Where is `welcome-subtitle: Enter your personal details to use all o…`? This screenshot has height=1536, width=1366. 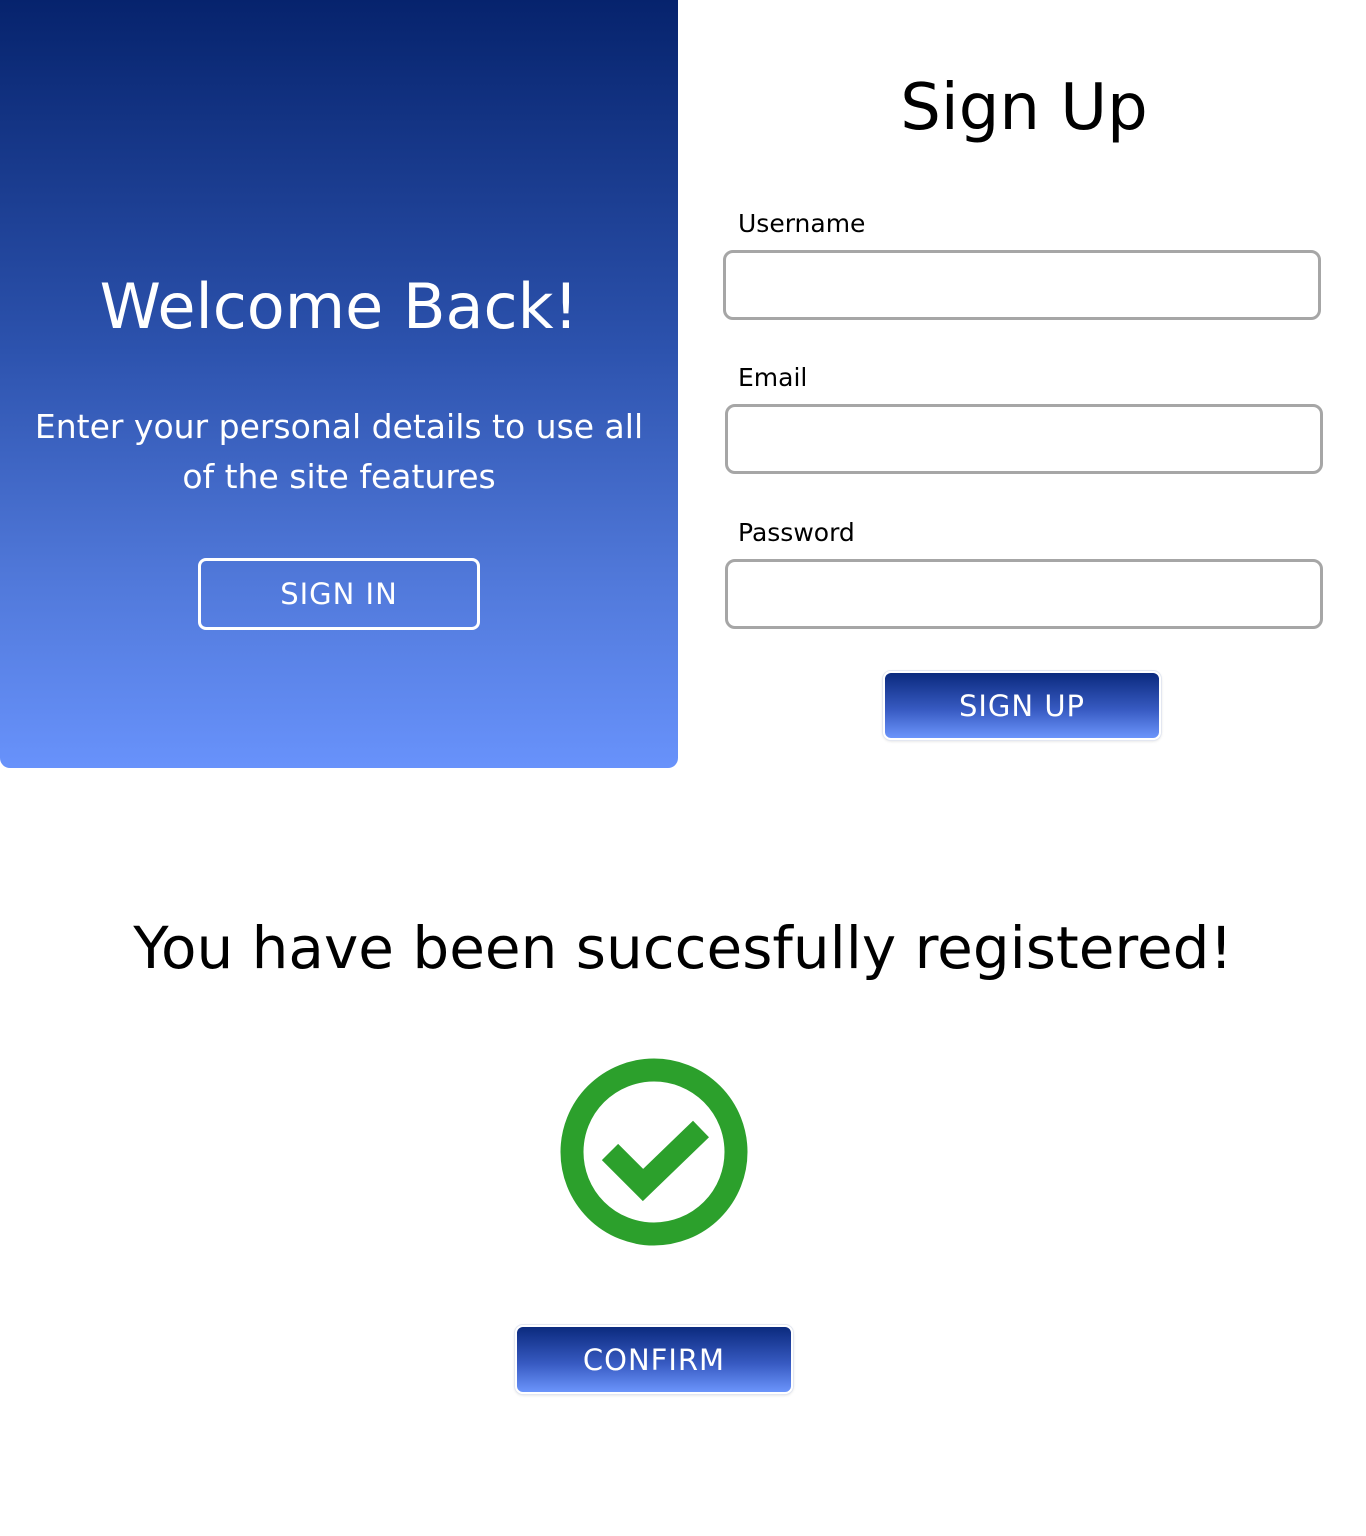 welcome-subtitle: Enter your personal details to use all o… is located at coordinates (339, 451).